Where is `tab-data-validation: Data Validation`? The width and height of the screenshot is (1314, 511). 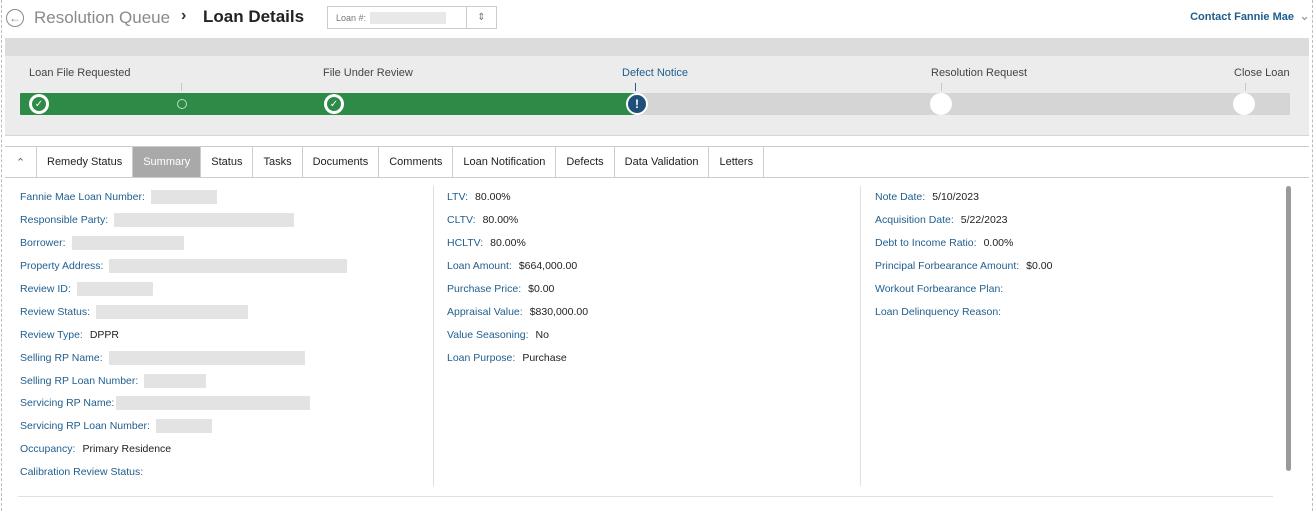 tab-data-validation: Data Validation is located at coordinates (662, 162).